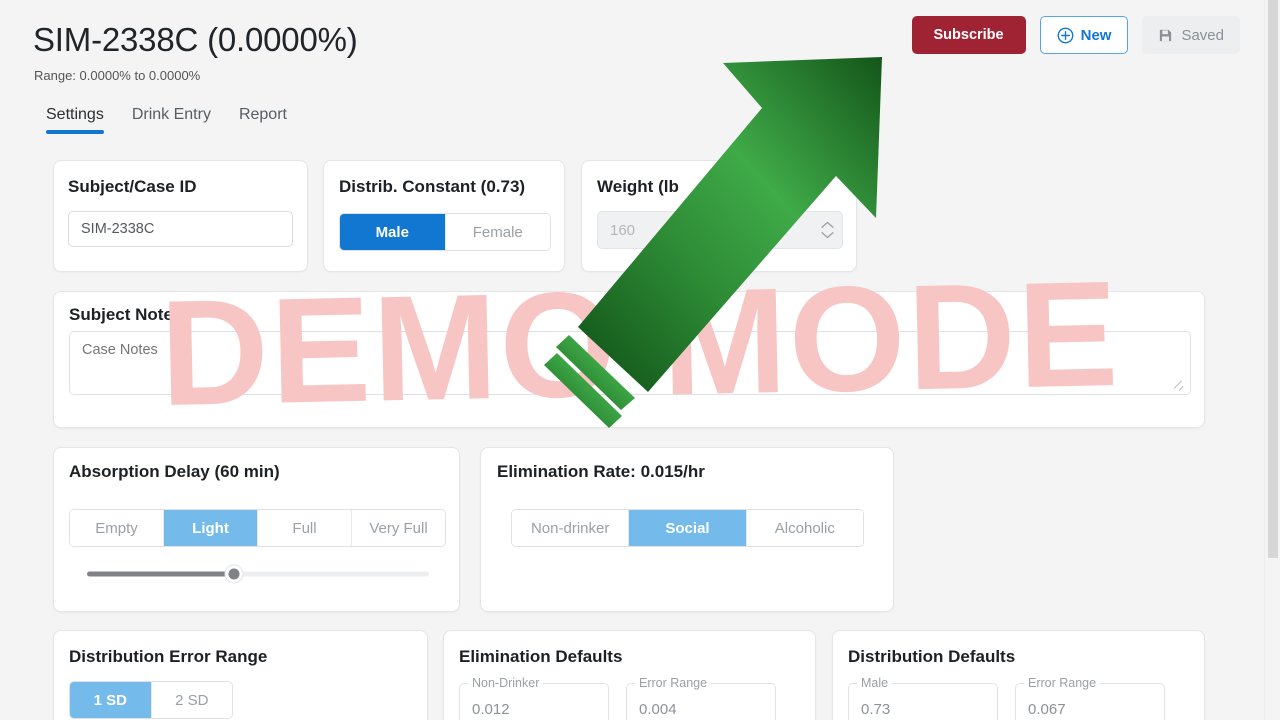 Image resolution: width=1280 pixels, height=720 pixels. Describe the element at coordinates (876, 709) in the screenshot. I see `dist-male-value: 0.73` at that location.